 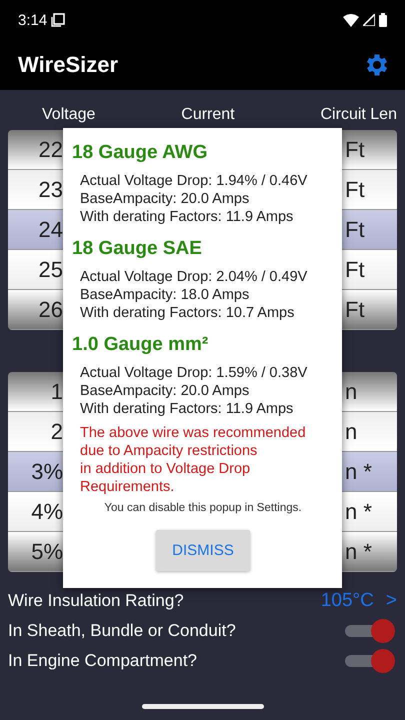 I want to click on warning-text: The above wire was recommended due to Ampacity restrictions in addition to Voltage Drop Requirements., so click(x=193, y=460).